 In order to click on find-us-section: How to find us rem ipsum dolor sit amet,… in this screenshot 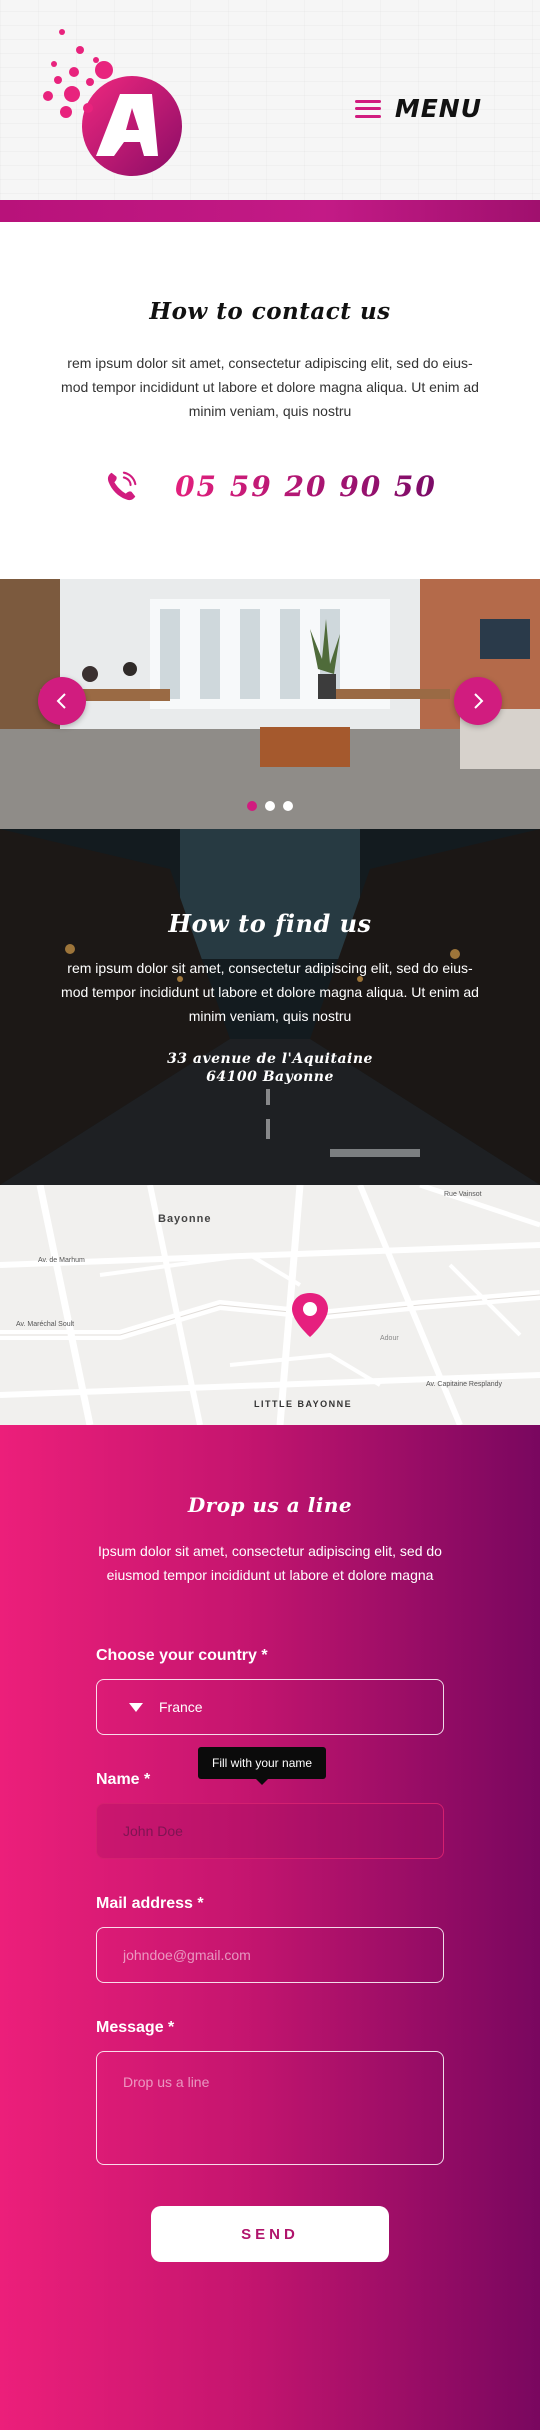, I will do `click(270, 1007)`.